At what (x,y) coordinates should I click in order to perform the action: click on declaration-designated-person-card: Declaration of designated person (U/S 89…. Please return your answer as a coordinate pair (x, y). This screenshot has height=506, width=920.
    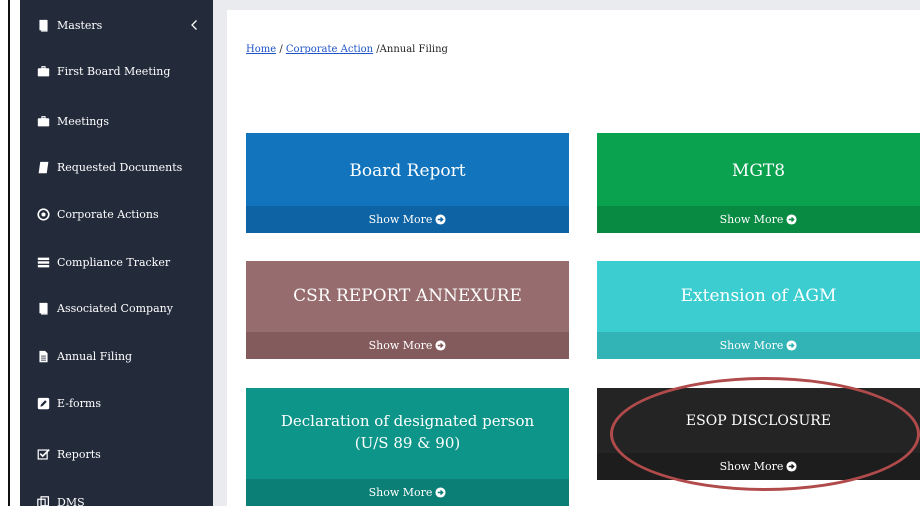
    Looking at the image, I should click on (407, 447).